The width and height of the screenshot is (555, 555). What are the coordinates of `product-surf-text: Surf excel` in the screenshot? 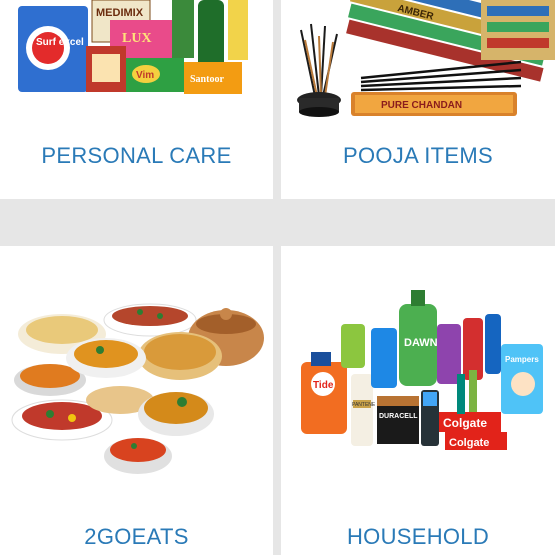 It's located at (60, 42).